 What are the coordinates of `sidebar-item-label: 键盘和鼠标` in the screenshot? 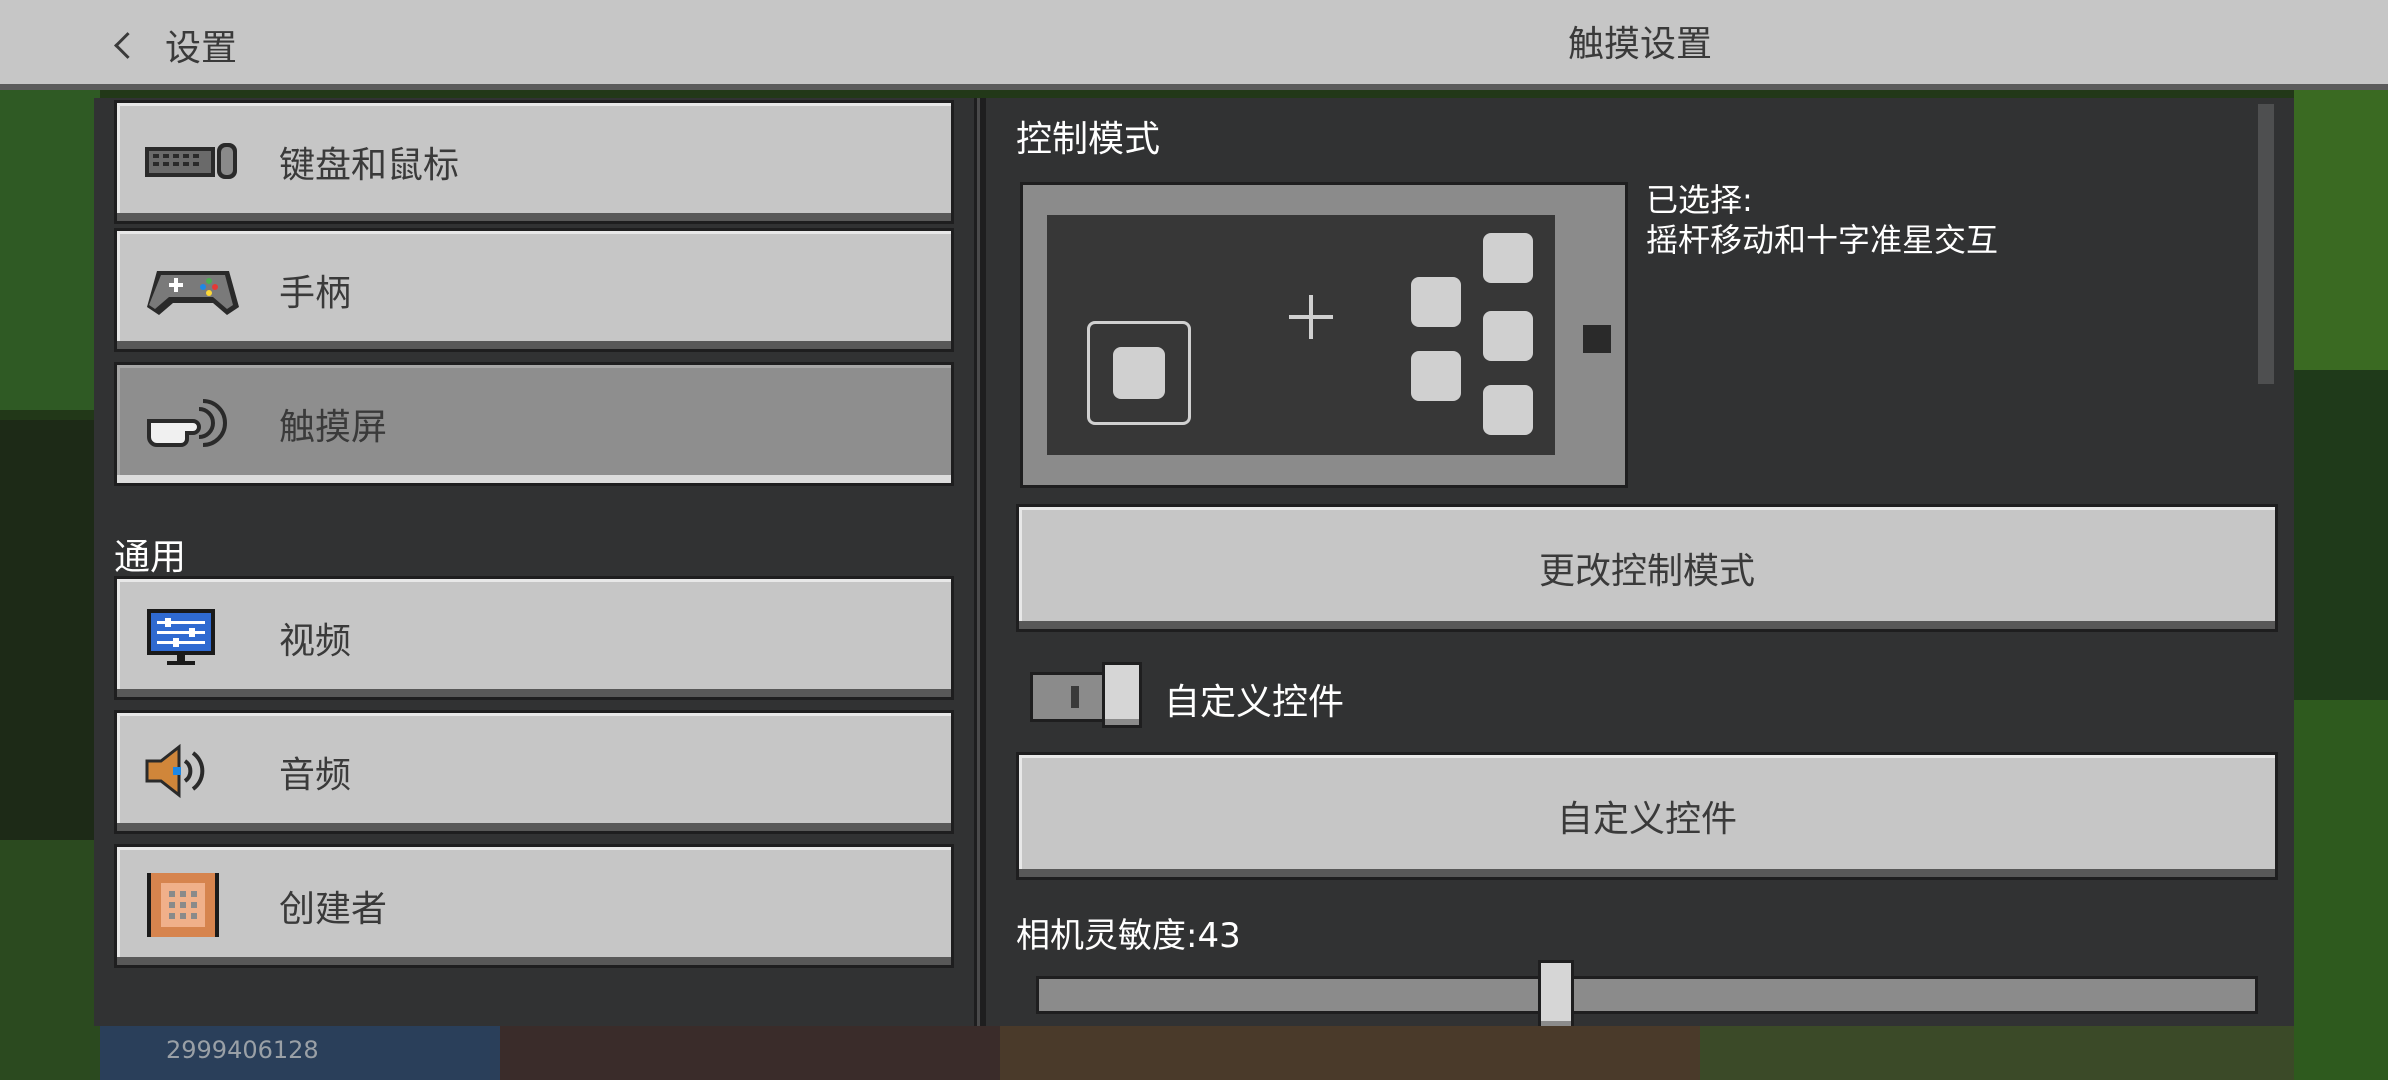 It's located at (369, 165).